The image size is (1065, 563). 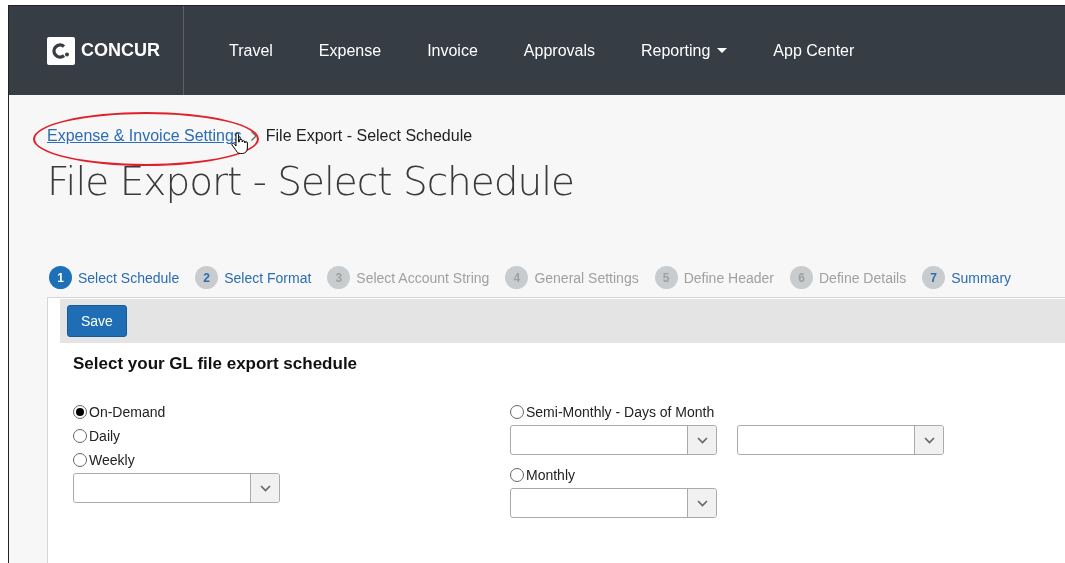 I want to click on nav-menu-item: Invoice, so click(x=452, y=50).